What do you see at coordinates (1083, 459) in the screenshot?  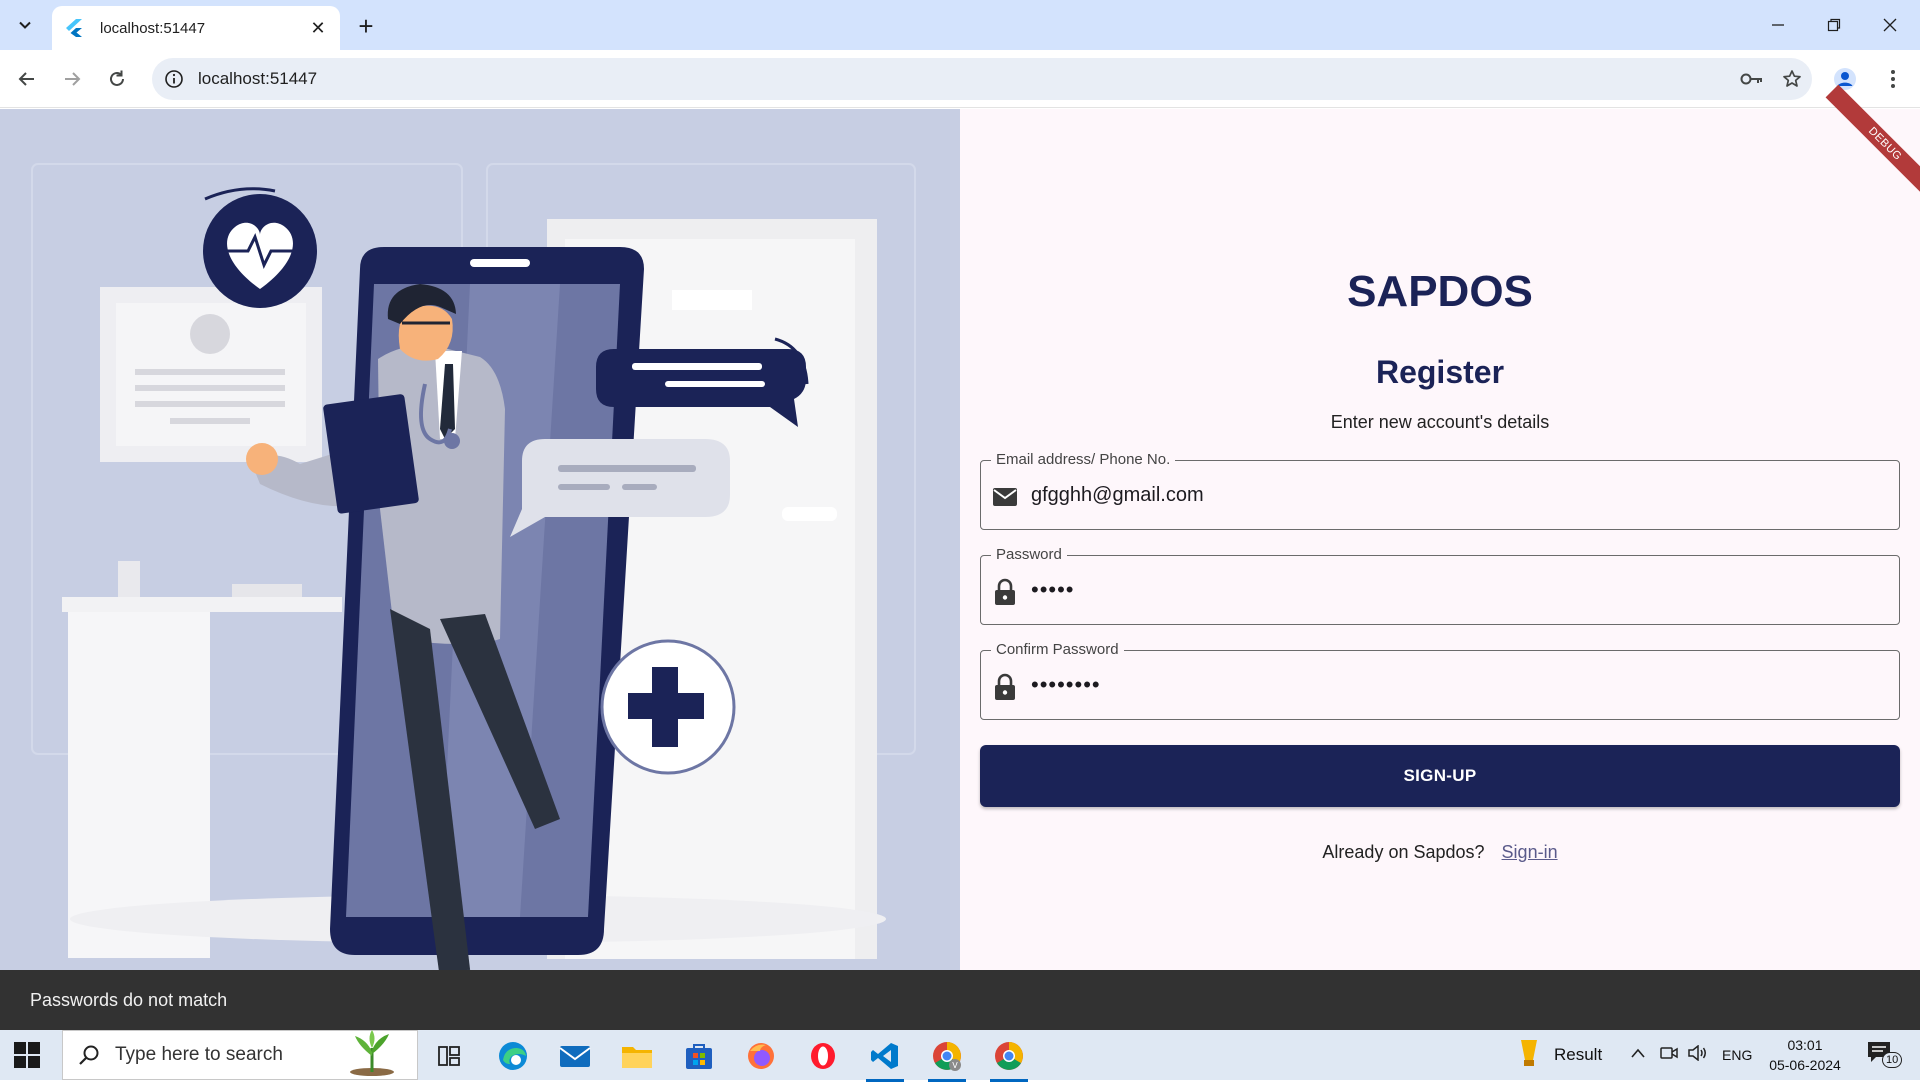 I see `email-field-label: Email address/ Phone No.` at bounding box center [1083, 459].